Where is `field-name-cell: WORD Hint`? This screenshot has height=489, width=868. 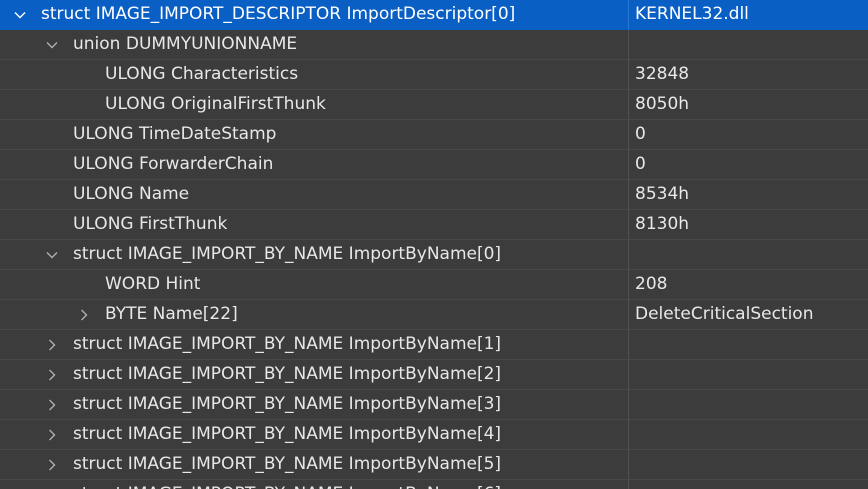 field-name-cell: WORD Hint is located at coordinates (314, 284).